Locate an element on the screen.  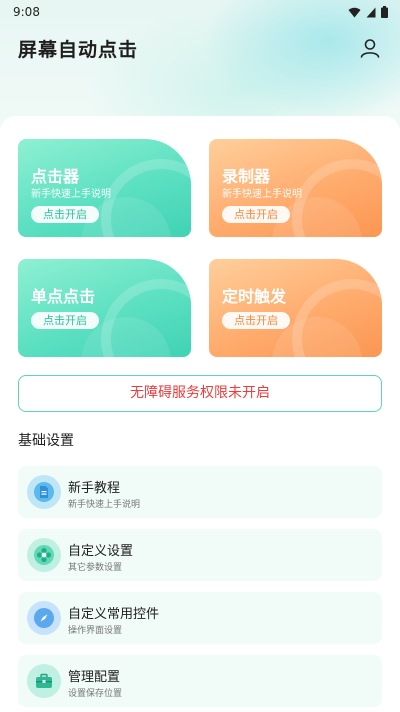
briefcase-glyph is located at coordinates (44, 680).